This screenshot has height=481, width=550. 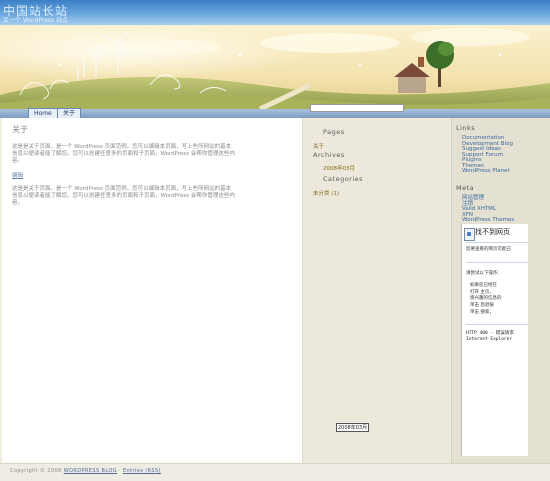 What do you see at coordinates (20, 129) in the screenshot?
I see `page-title: 关于` at bounding box center [20, 129].